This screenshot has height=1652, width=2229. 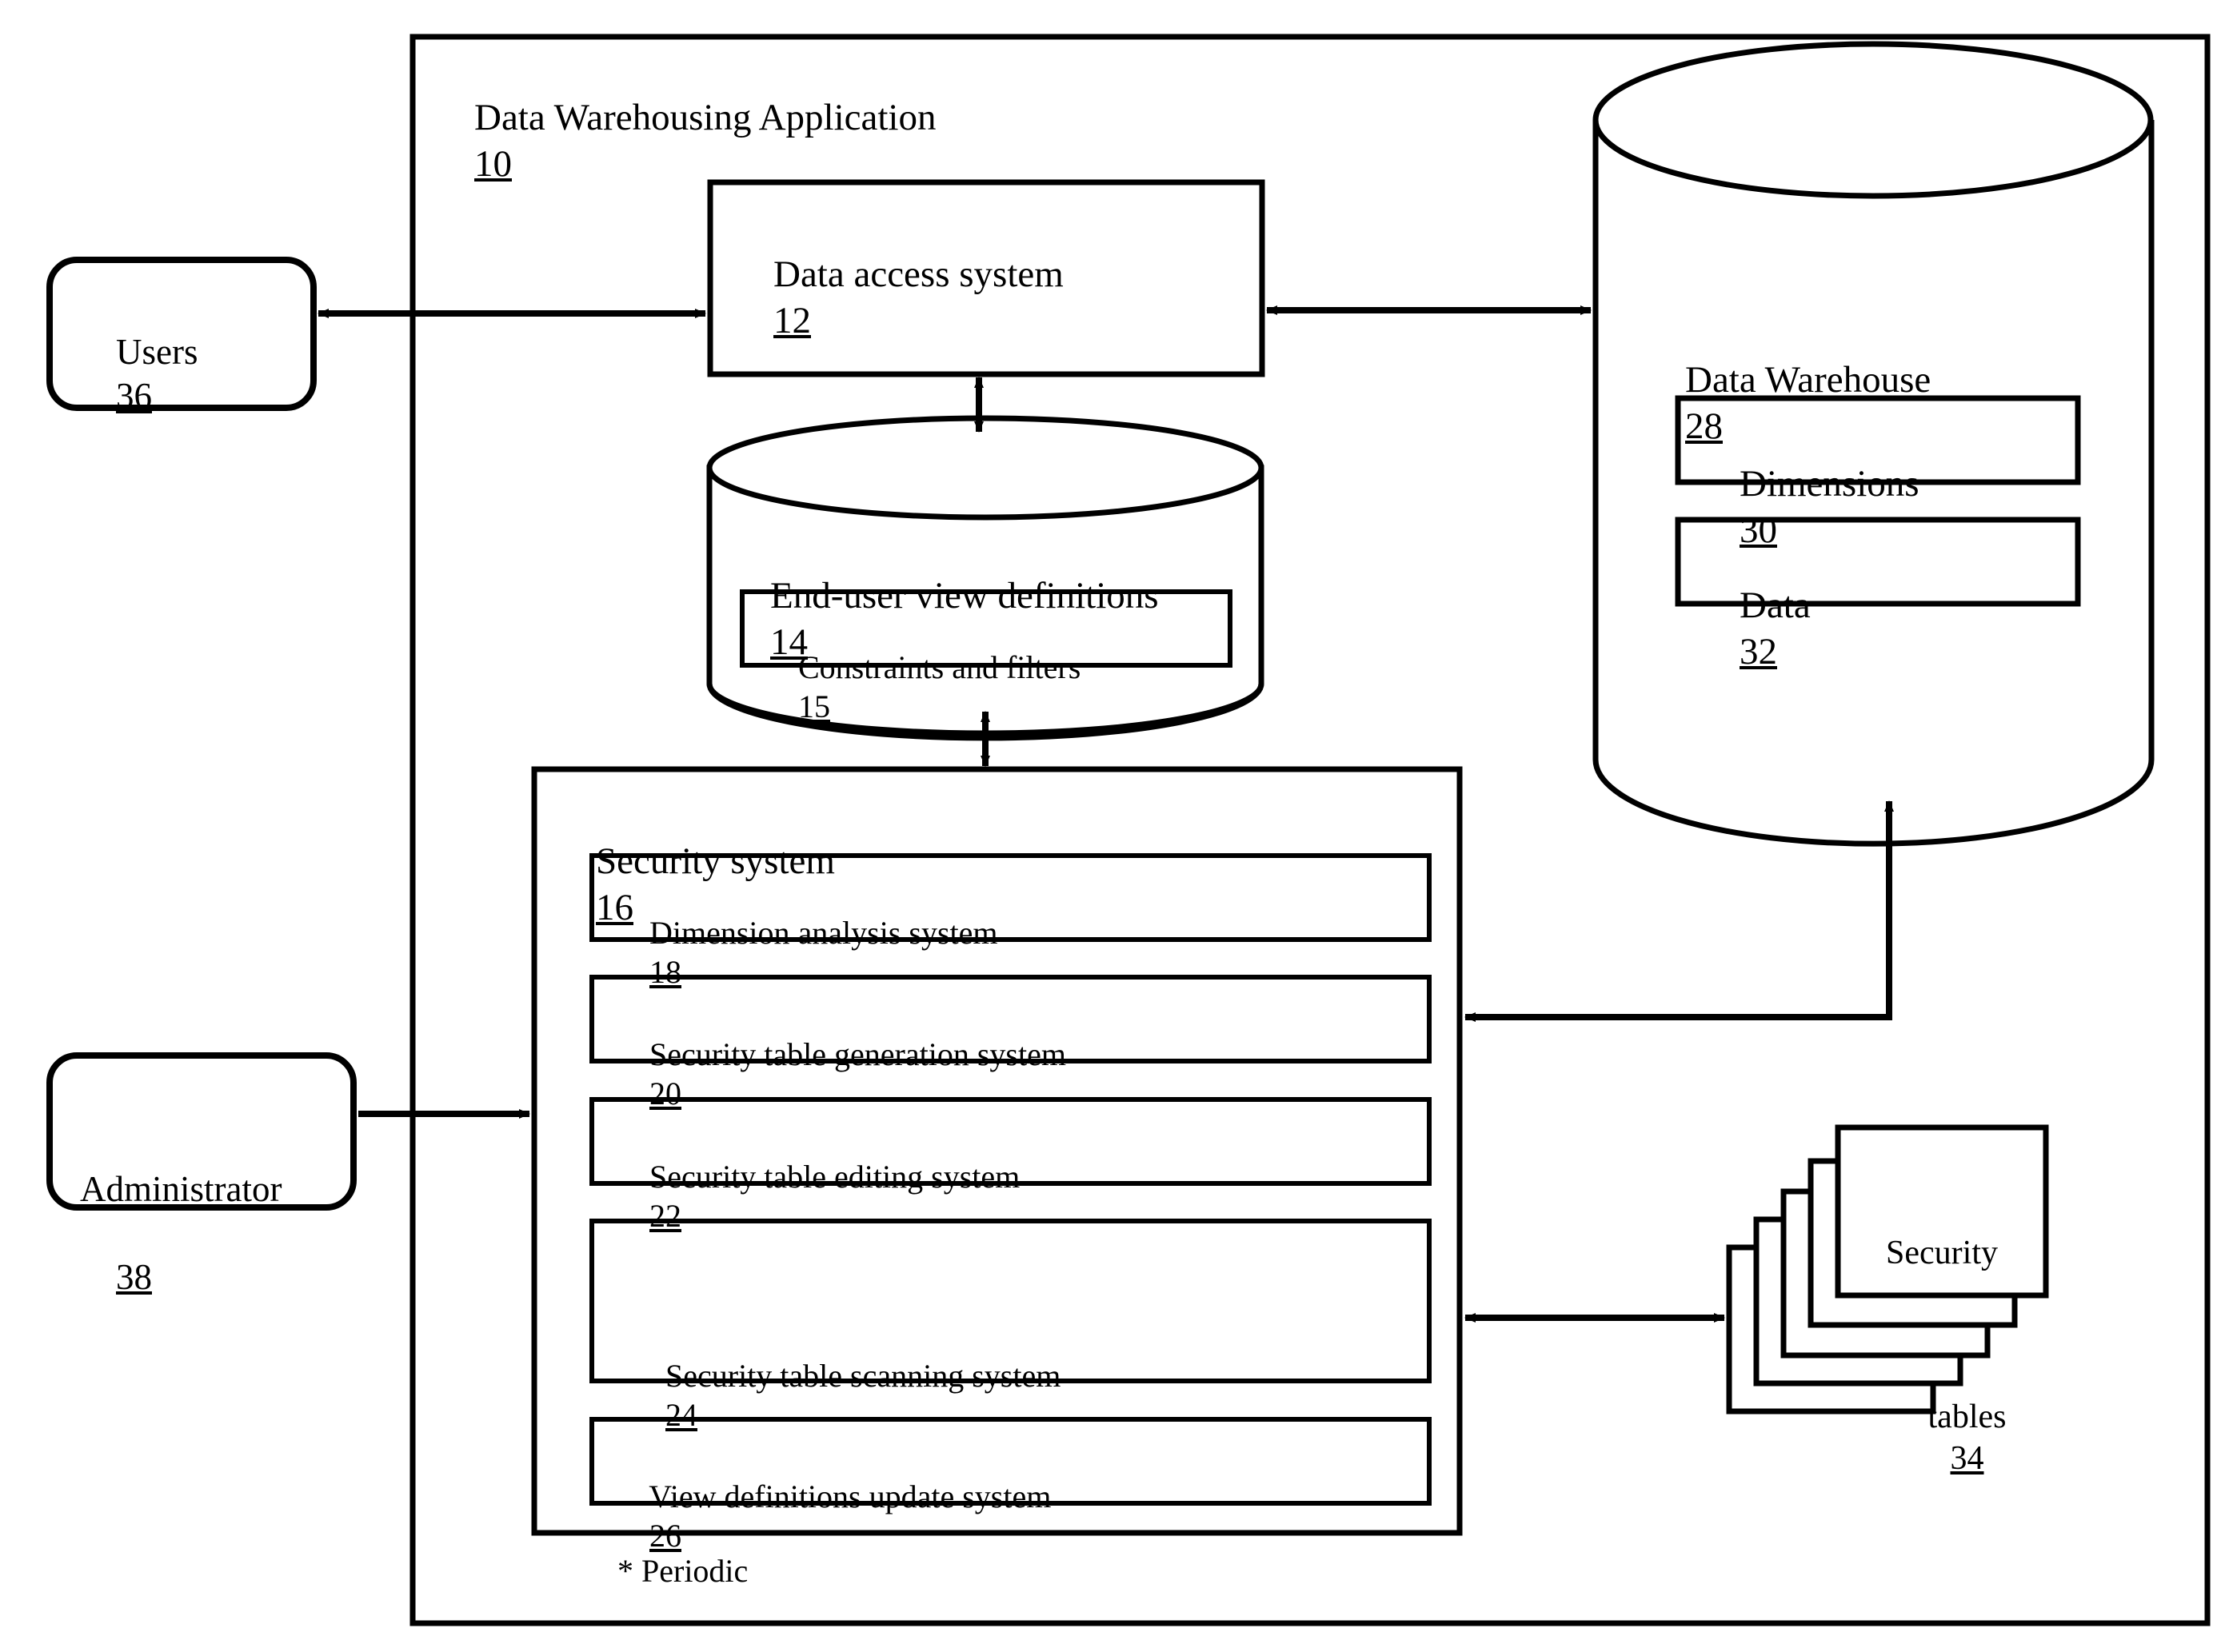 What do you see at coordinates (687, 141) in the screenshot?
I see `application-title: Data Warehousing Application 10` at bounding box center [687, 141].